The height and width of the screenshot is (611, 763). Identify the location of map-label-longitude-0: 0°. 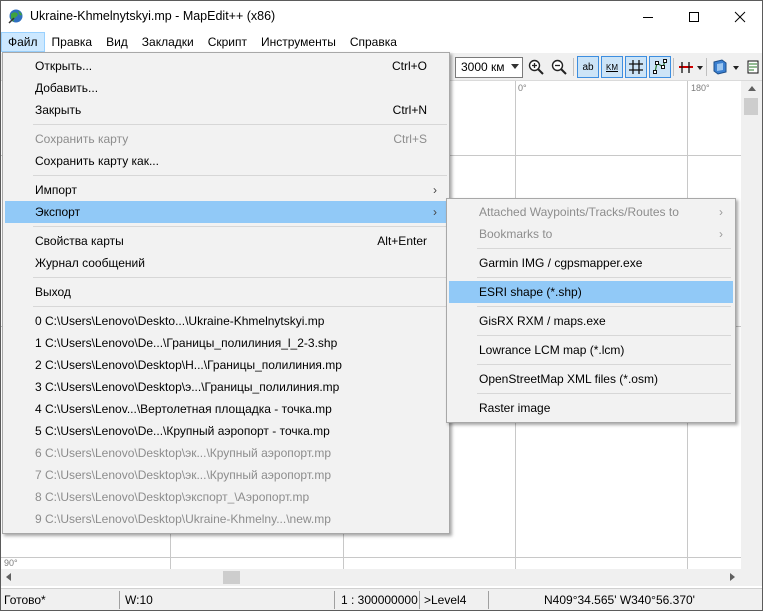
(522, 88).